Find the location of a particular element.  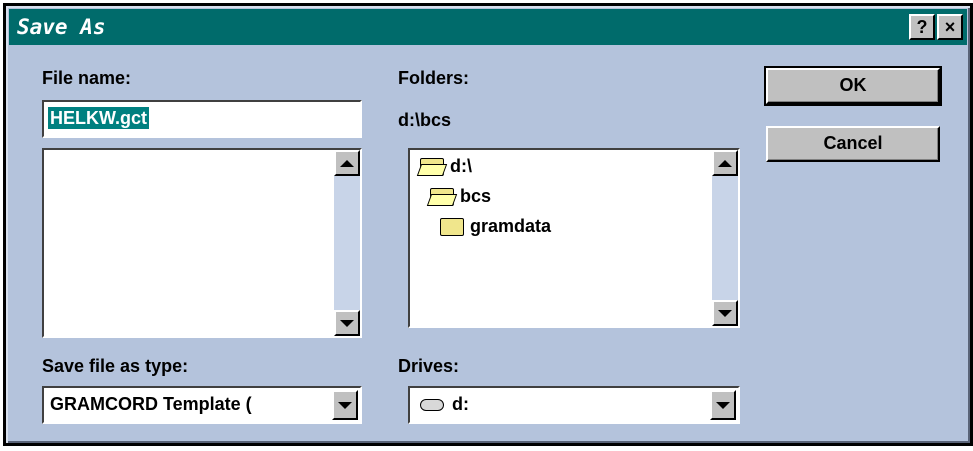

folder-tree-scroll-down-button is located at coordinates (725, 313).